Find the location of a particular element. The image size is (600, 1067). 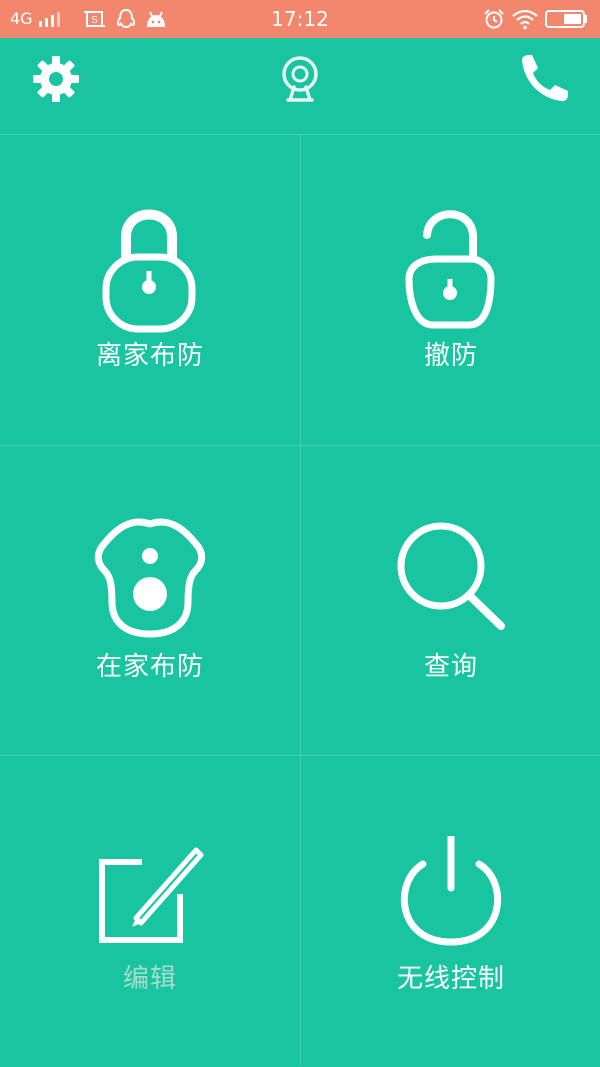

tile-edit: 编辑 is located at coordinates (150, 910).